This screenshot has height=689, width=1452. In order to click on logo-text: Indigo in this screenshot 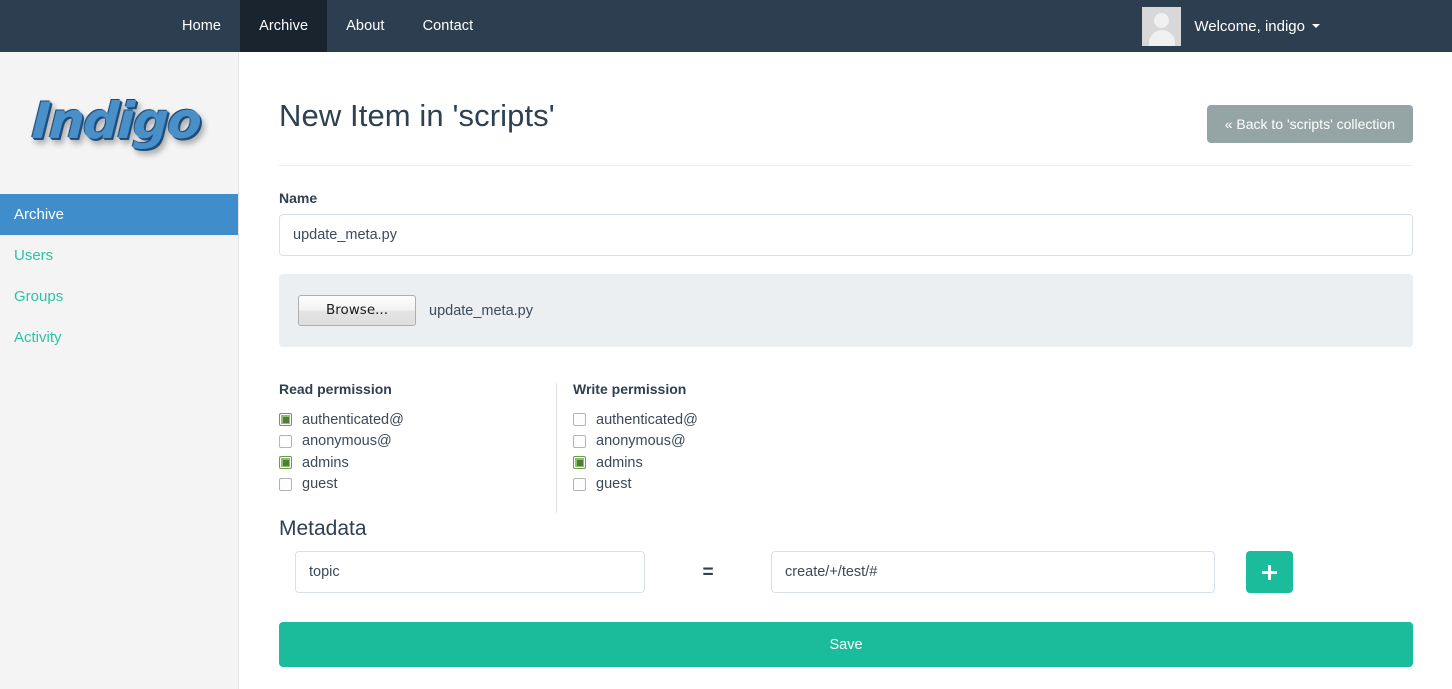, I will do `click(118, 121)`.